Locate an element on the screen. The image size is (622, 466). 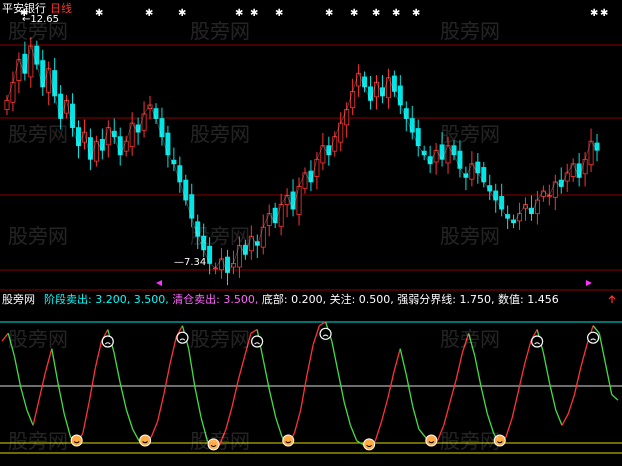
param-label: 阶段卖出: is located at coordinates (68, 299).